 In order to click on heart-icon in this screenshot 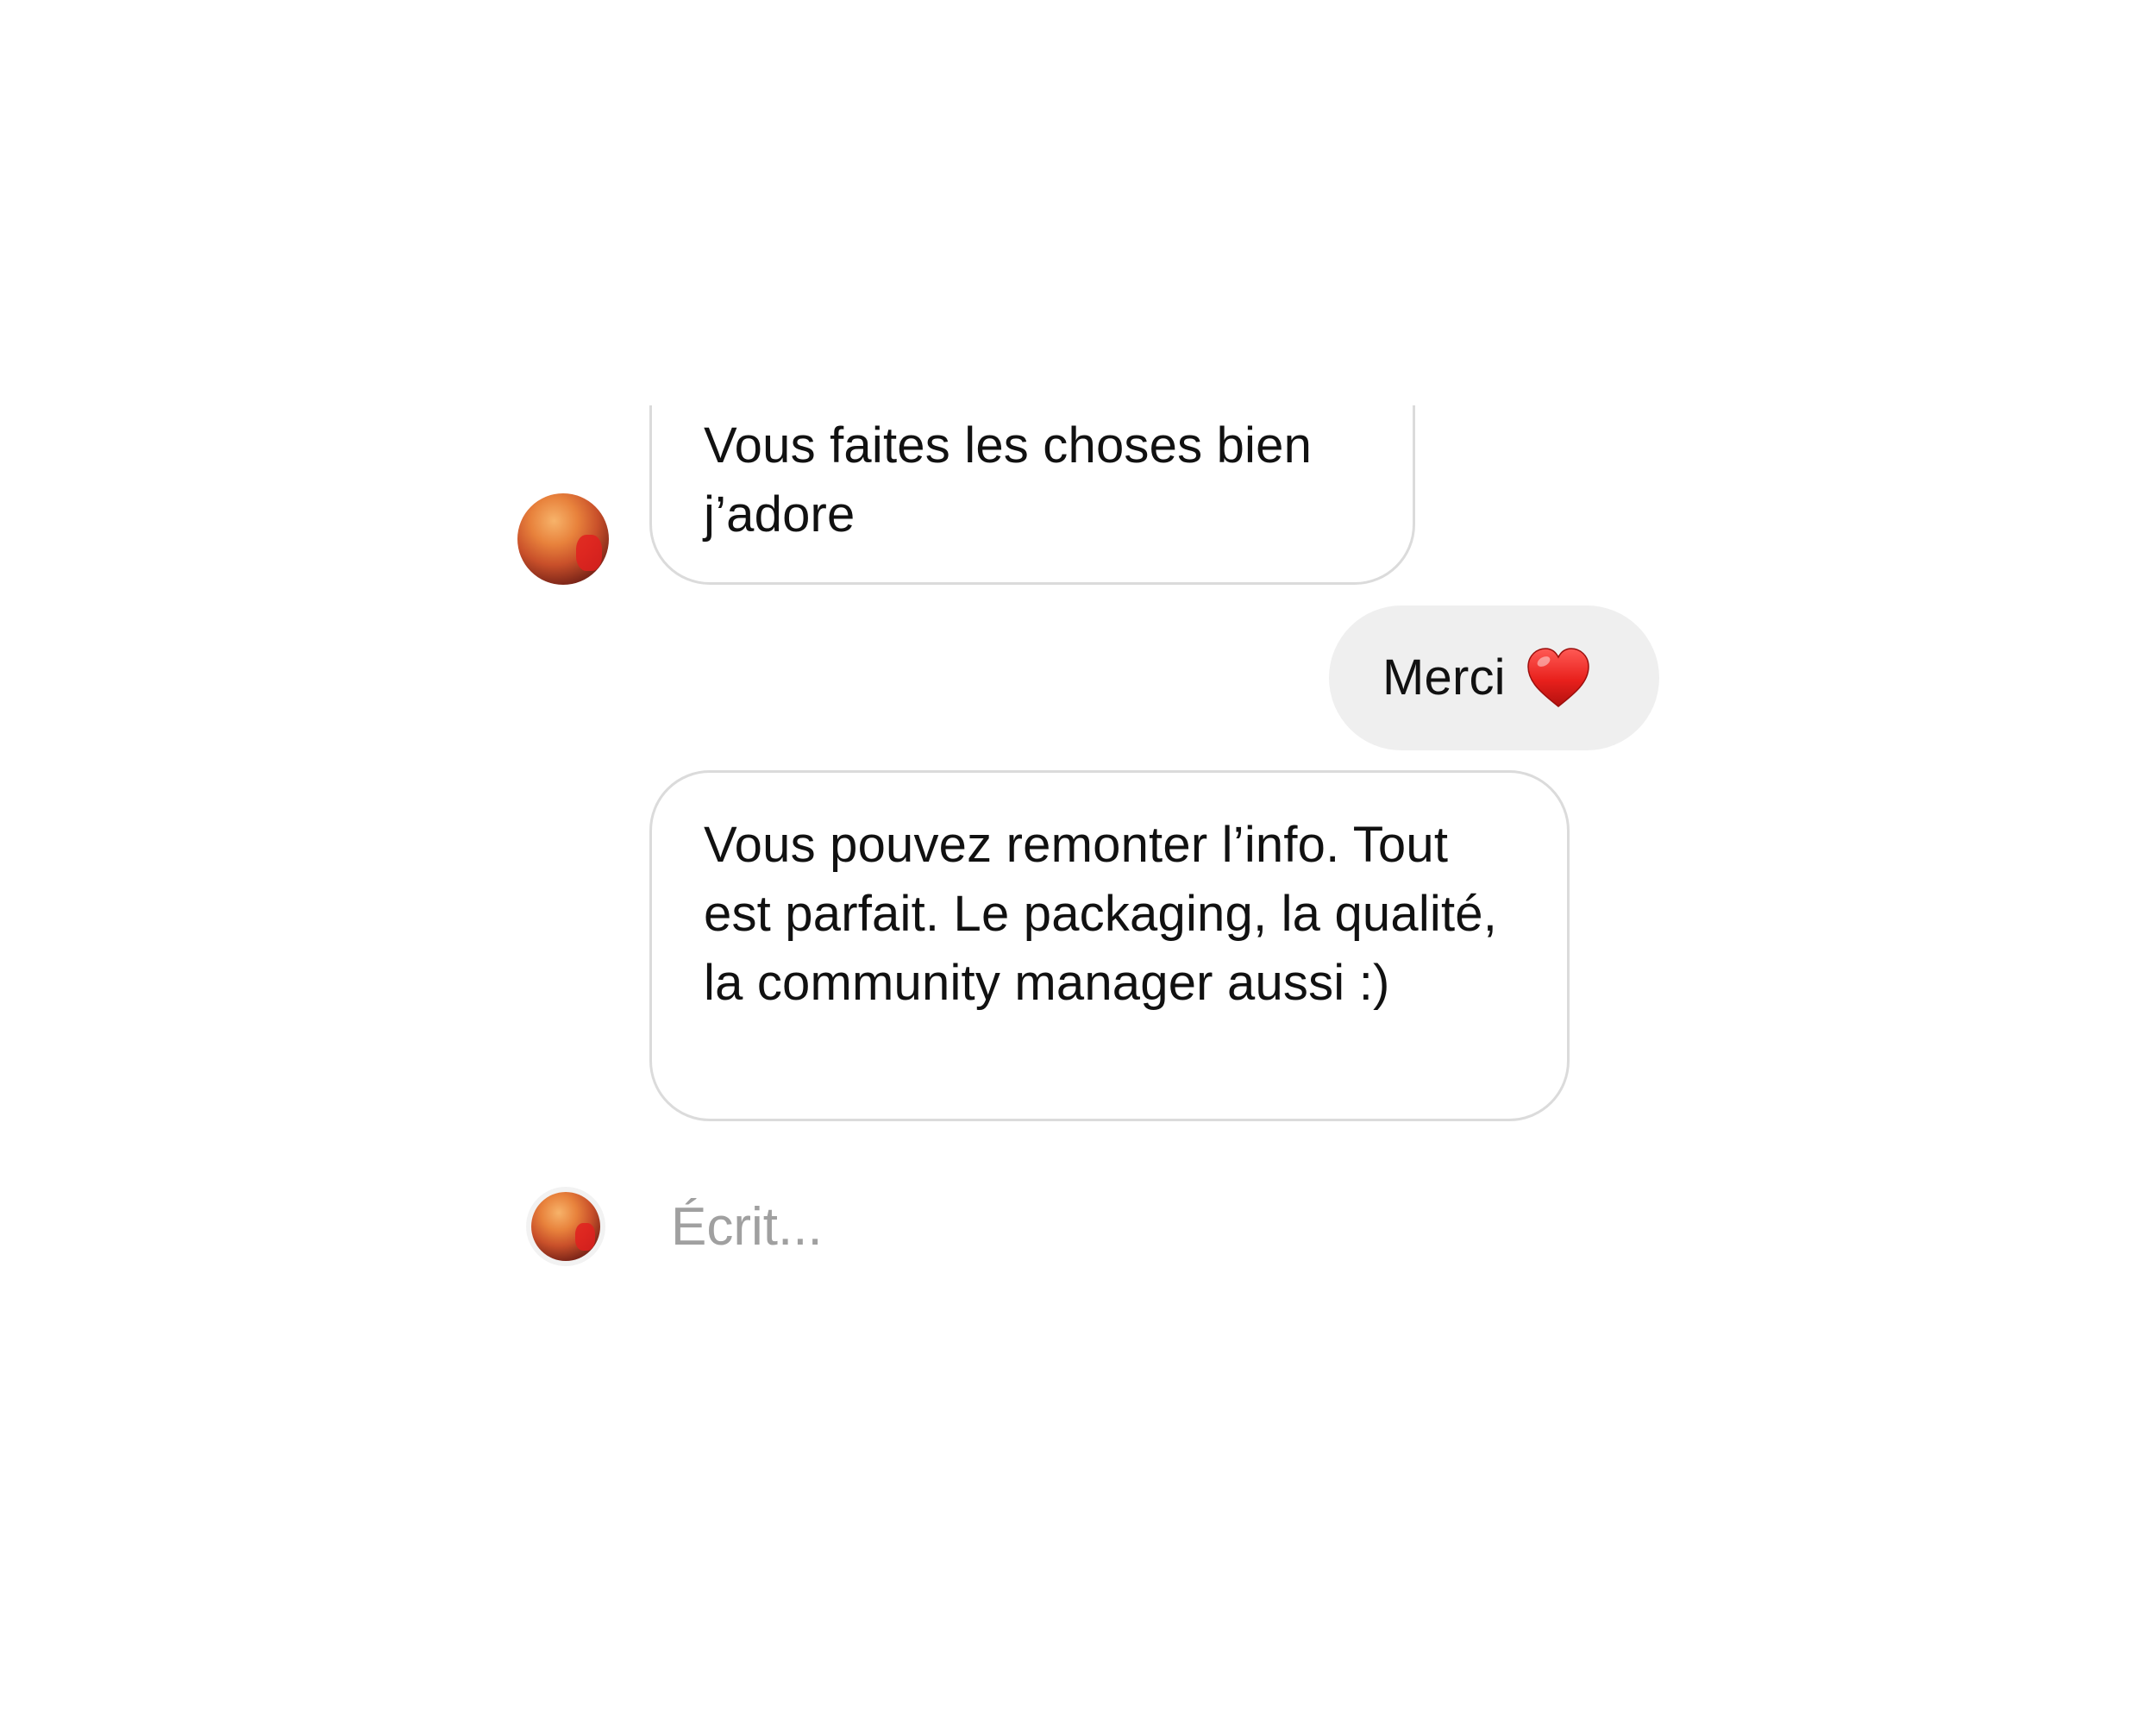, I will do `click(1558, 678)`.